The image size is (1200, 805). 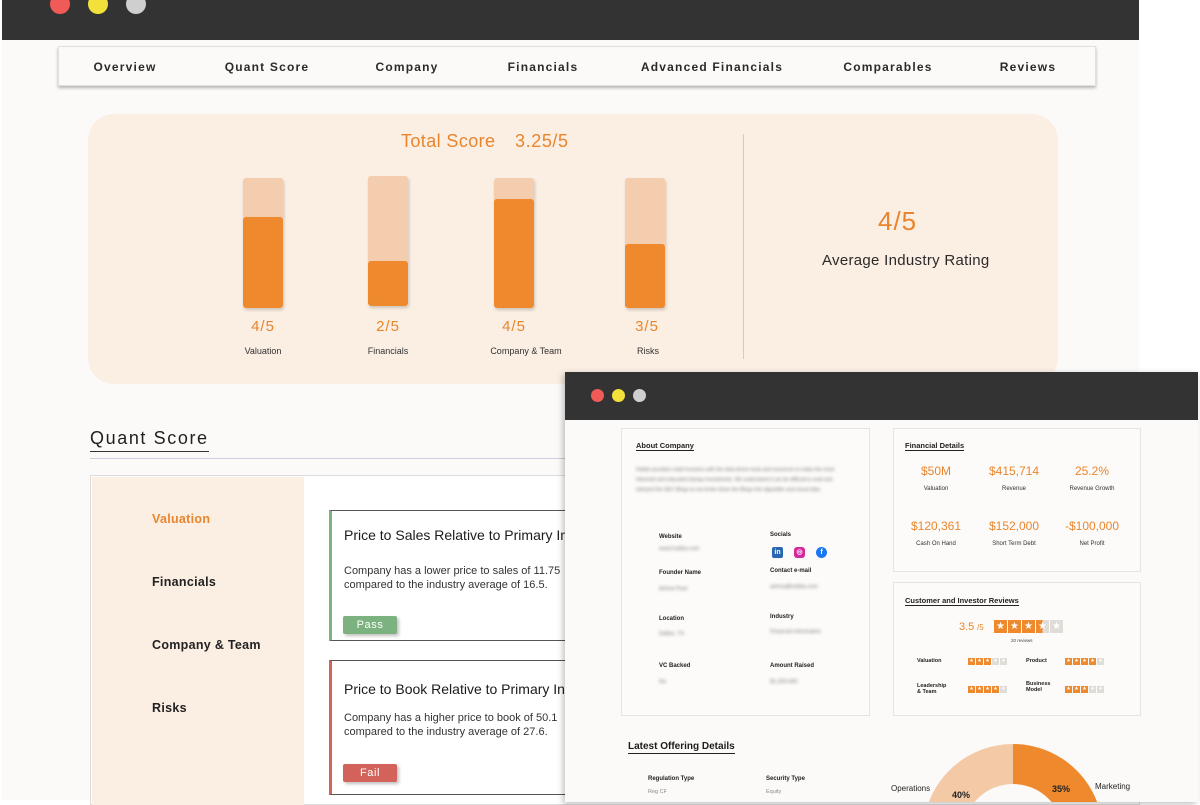 What do you see at coordinates (98, 7) in the screenshot?
I see `minimize-window-button` at bounding box center [98, 7].